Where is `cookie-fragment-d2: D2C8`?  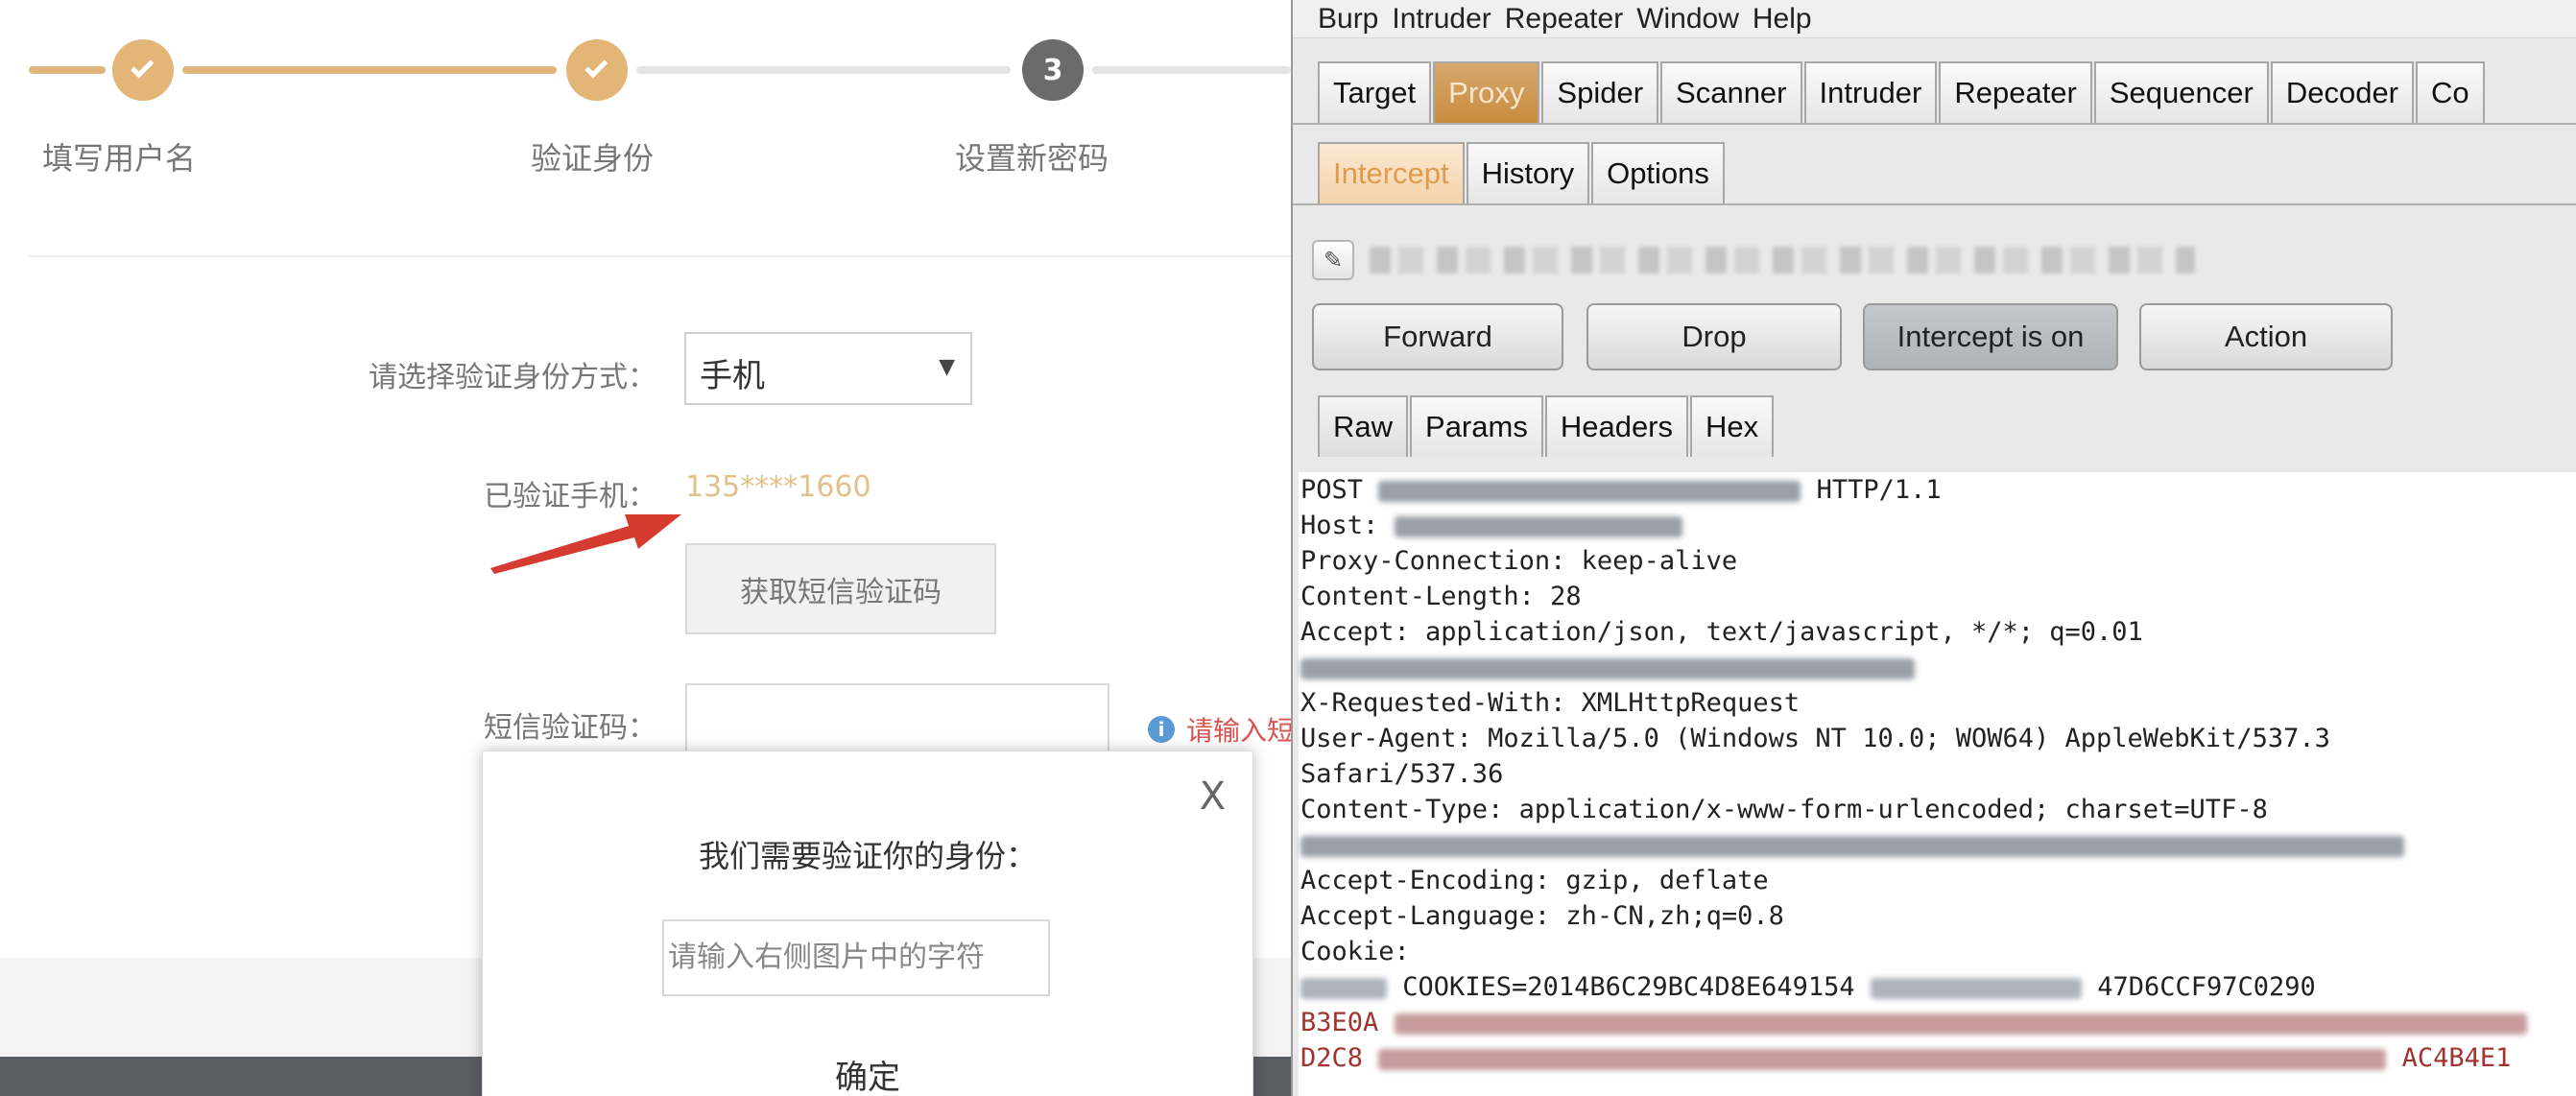 cookie-fragment-d2: D2C8 is located at coordinates (1332, 1058).